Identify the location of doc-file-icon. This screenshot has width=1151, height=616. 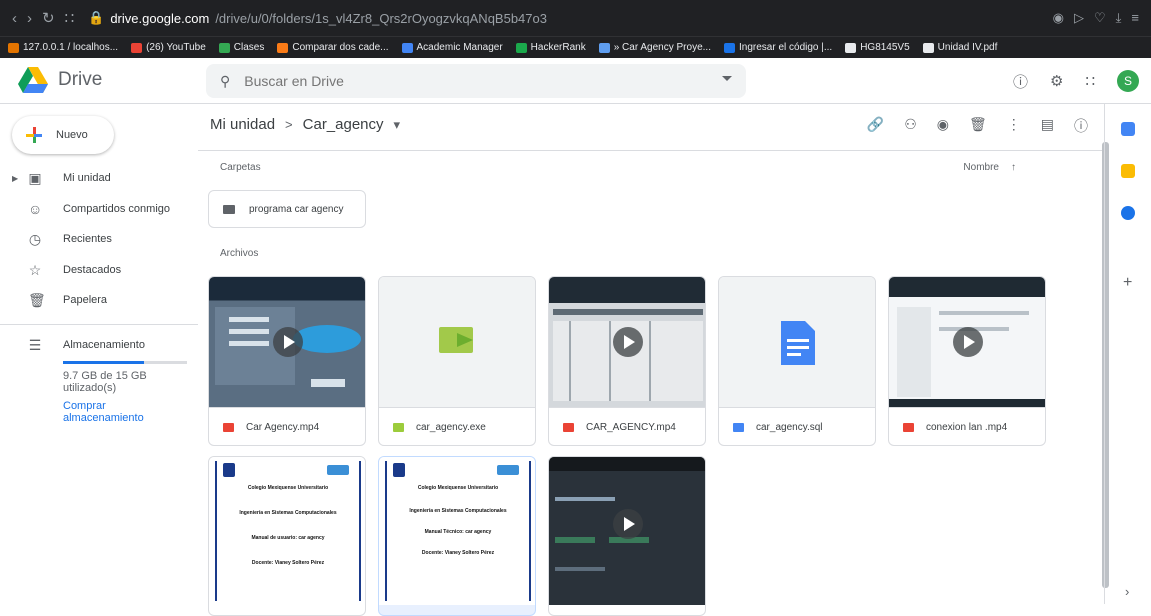
(738, 427).